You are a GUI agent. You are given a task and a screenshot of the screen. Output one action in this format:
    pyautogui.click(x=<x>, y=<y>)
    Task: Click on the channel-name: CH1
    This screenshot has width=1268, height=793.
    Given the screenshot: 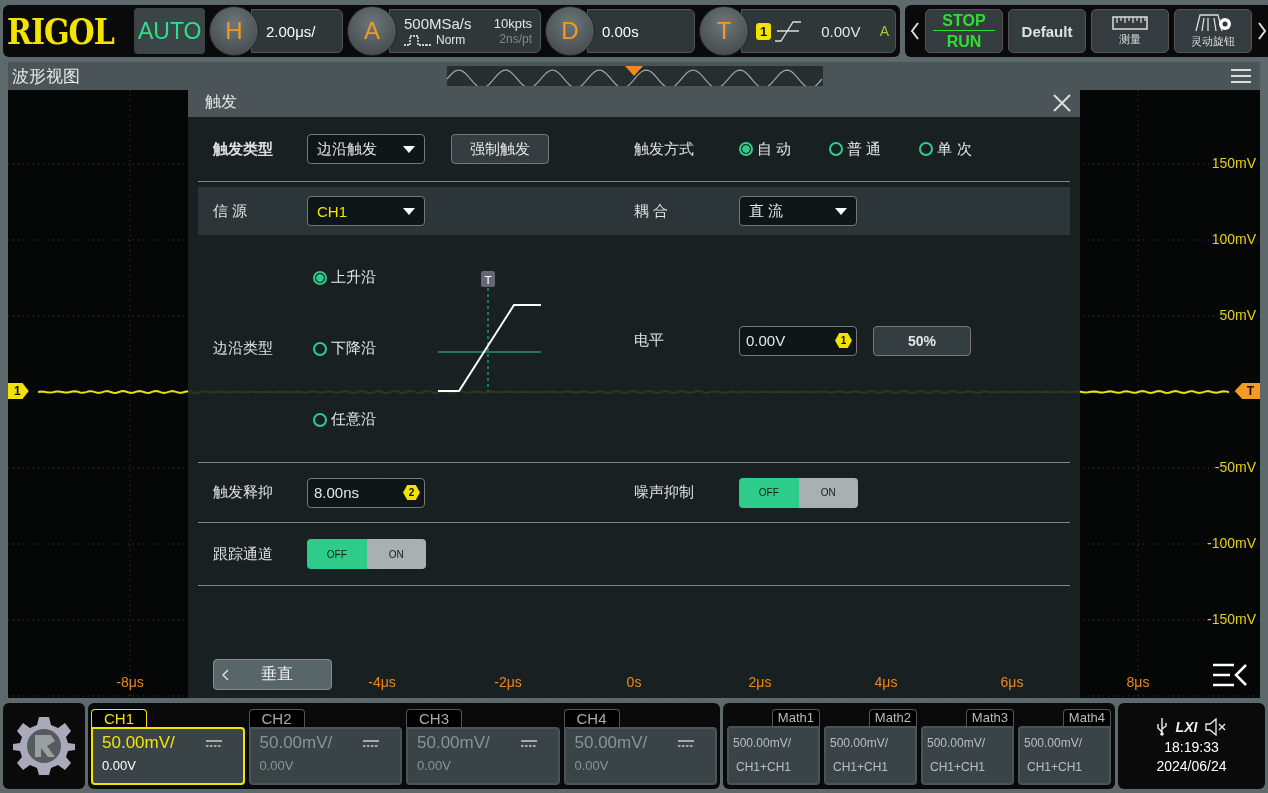 What is the action you would take?
    pyautogui.click(x=119, y=718)
    